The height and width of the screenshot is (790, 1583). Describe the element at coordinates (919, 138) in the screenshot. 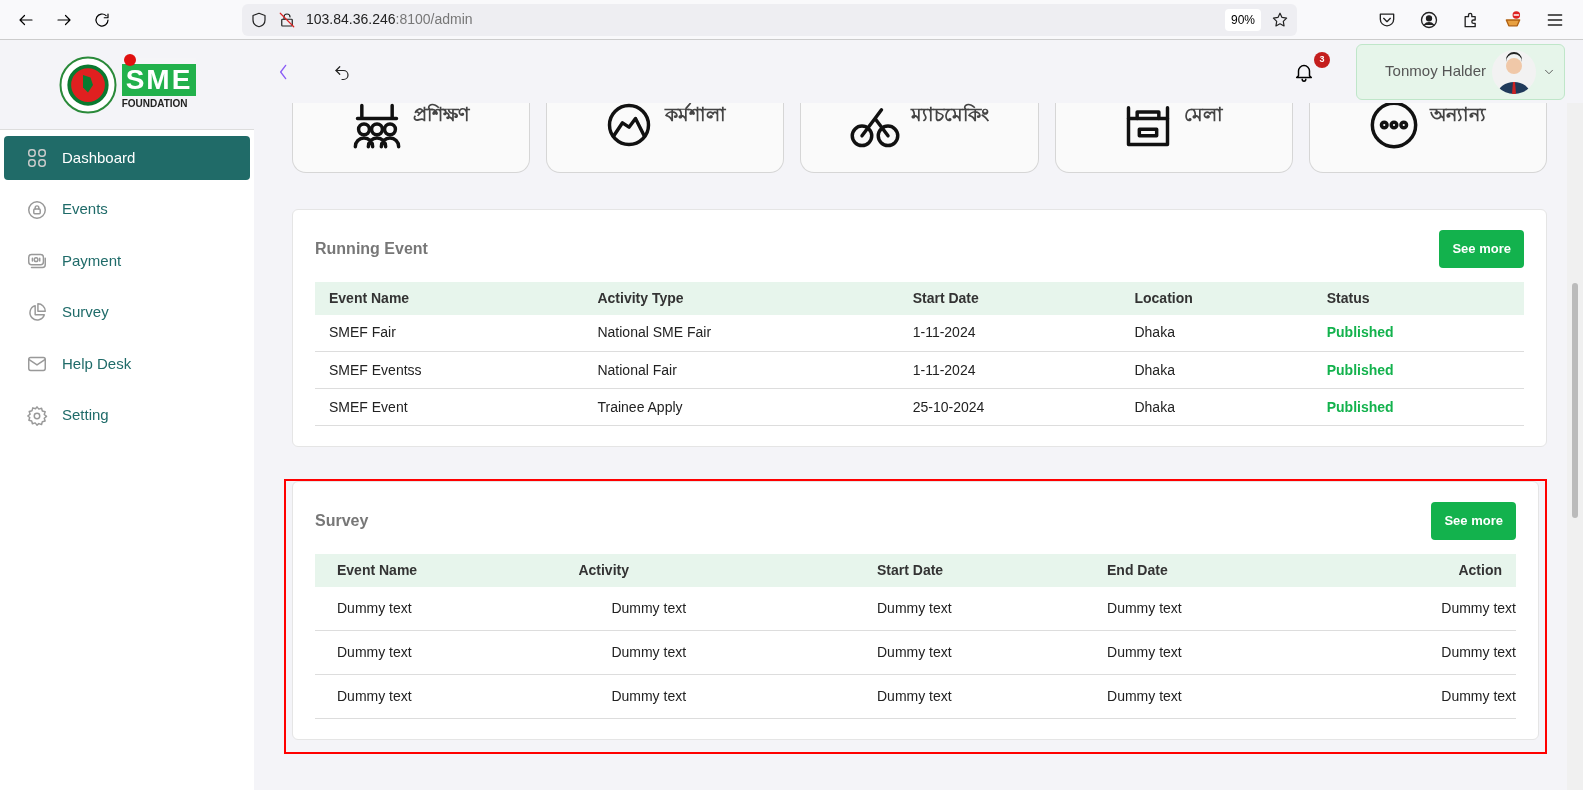

I see `category-card: ম্যাচমেকিং` at that location.